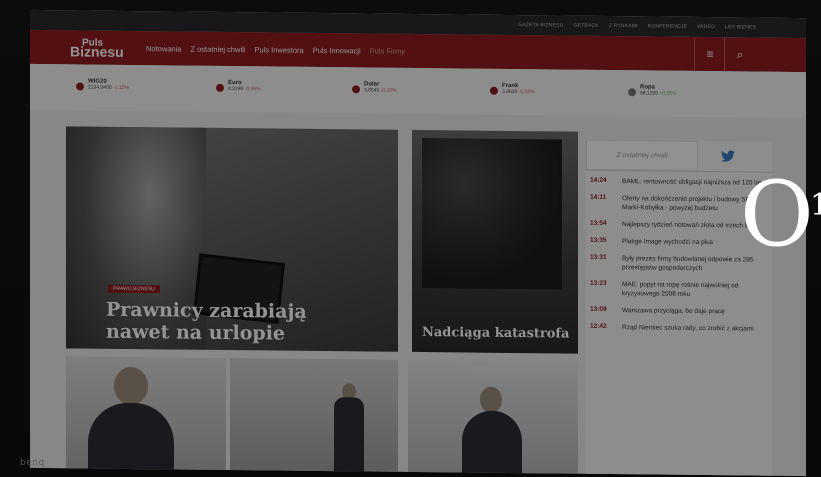 The image size is (821, 477). What do you see at coordinates (598, 223) in the screenshot?
I see `feed-time: 13:54` at bounding box center [598, 223].